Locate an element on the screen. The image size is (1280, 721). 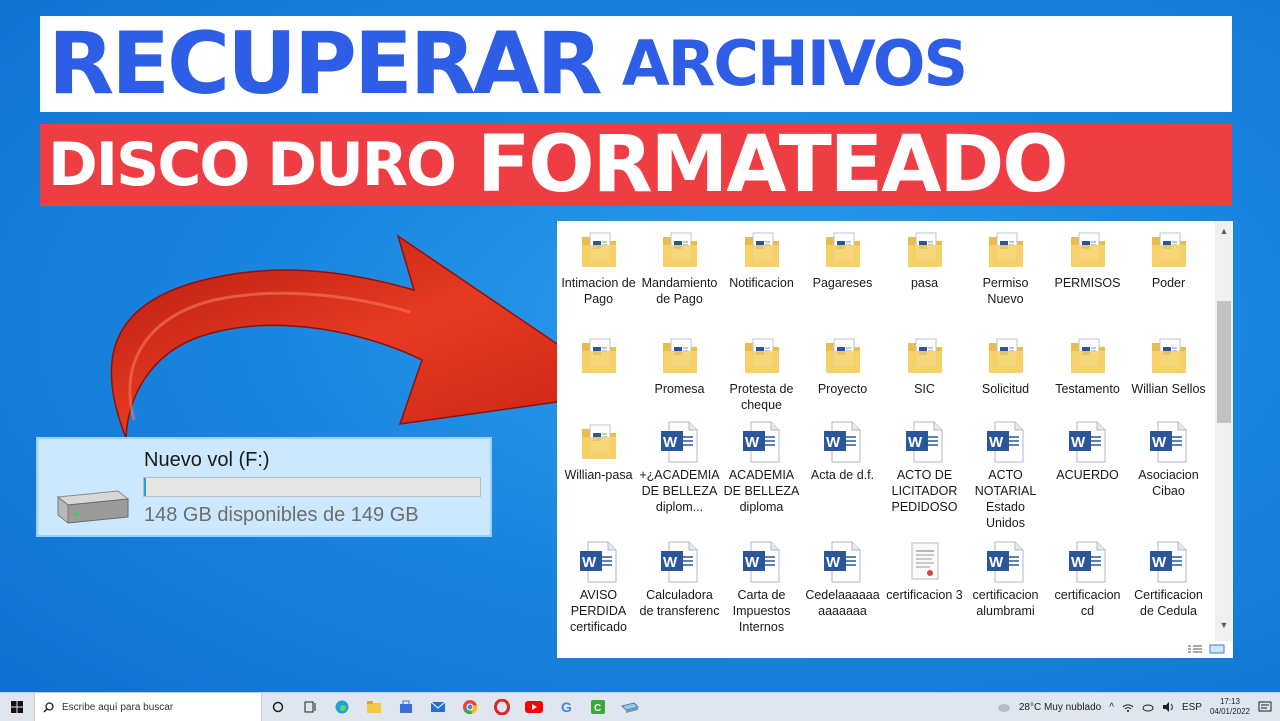
scroll-thumb is located at coordinates (1224, 362).